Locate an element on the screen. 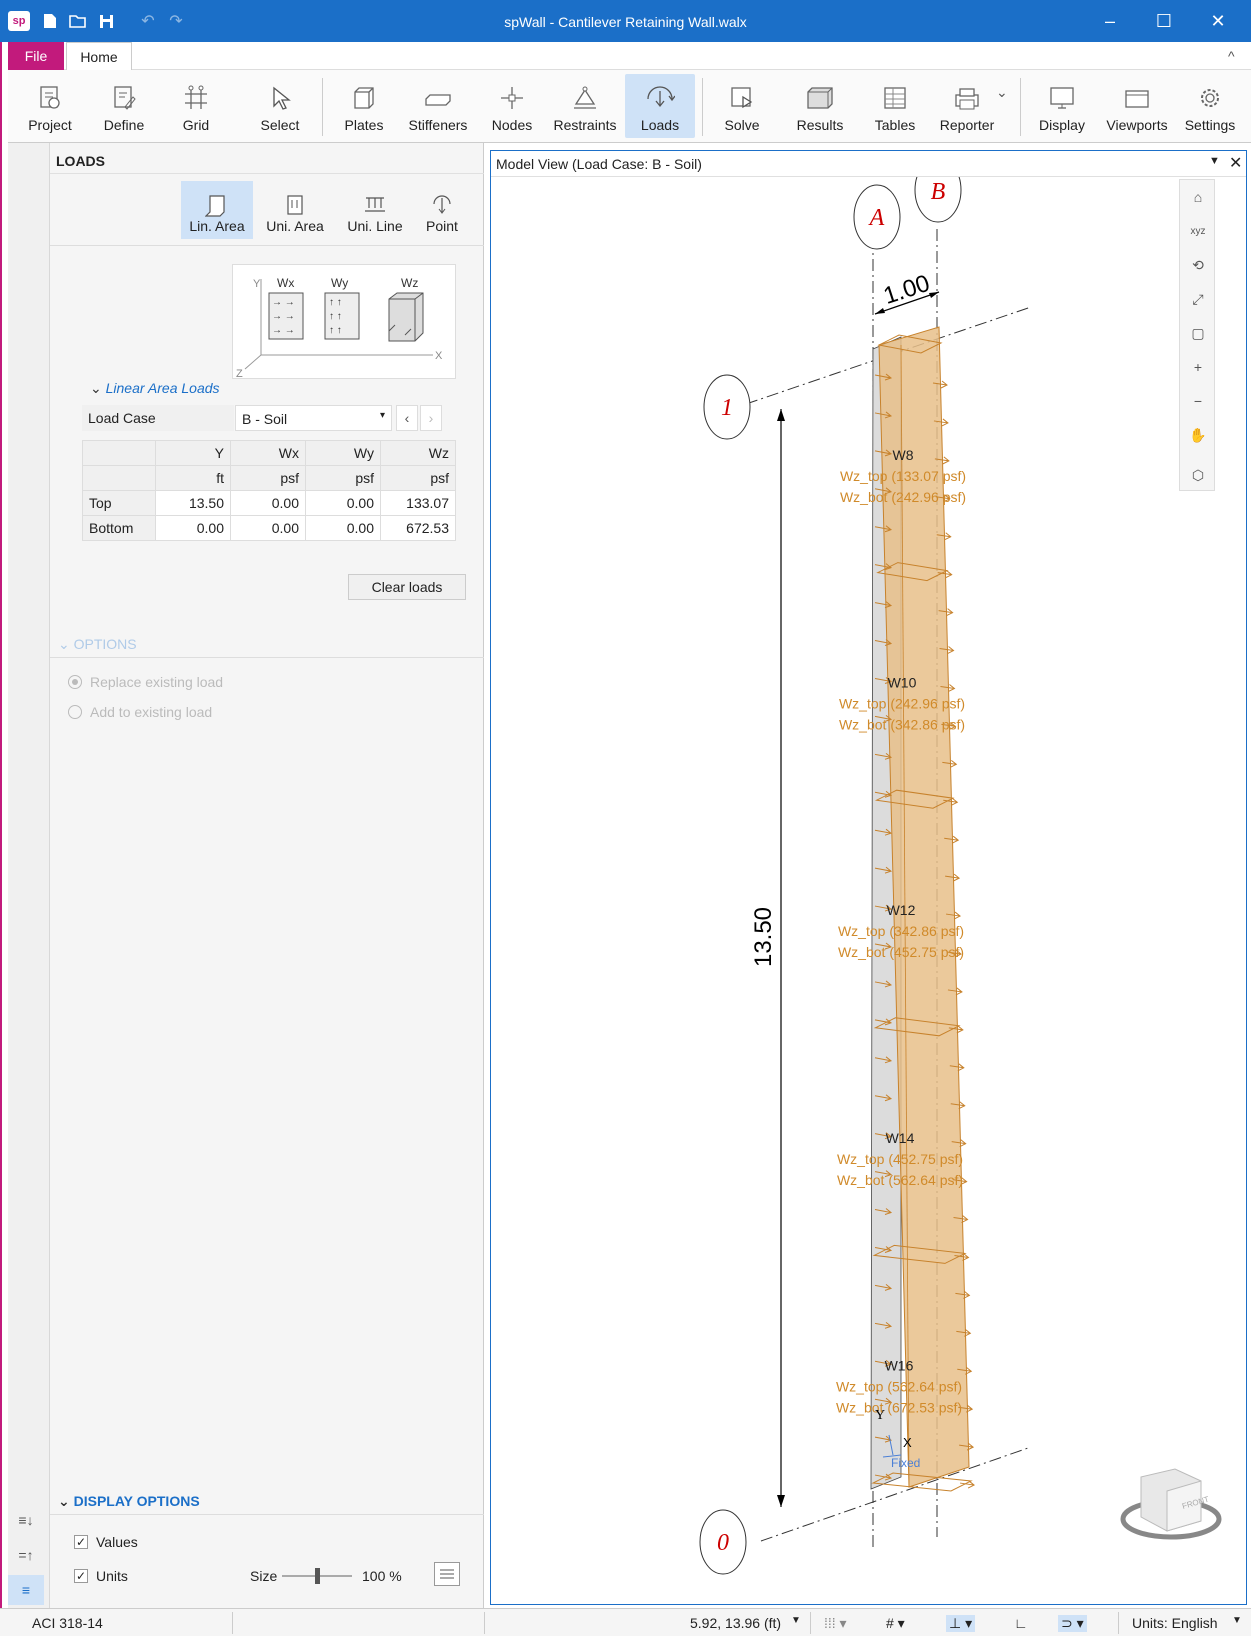 This screenshot has width=1251, height=1636. window-border is located at coordinates (4, 839).